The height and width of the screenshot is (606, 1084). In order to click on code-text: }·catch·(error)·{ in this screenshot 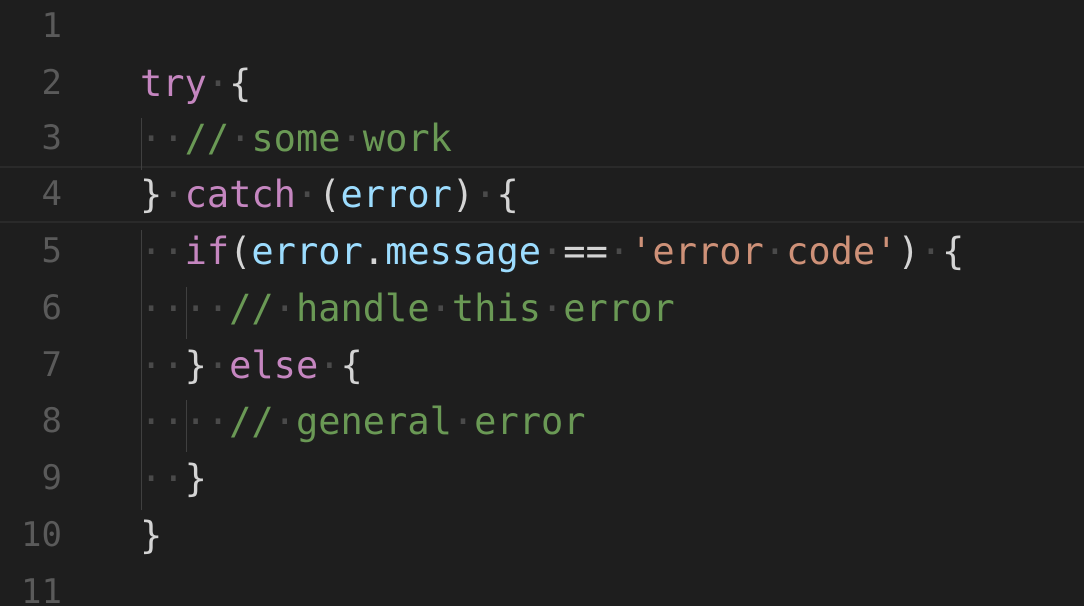, I will do `click(329, 194)`.